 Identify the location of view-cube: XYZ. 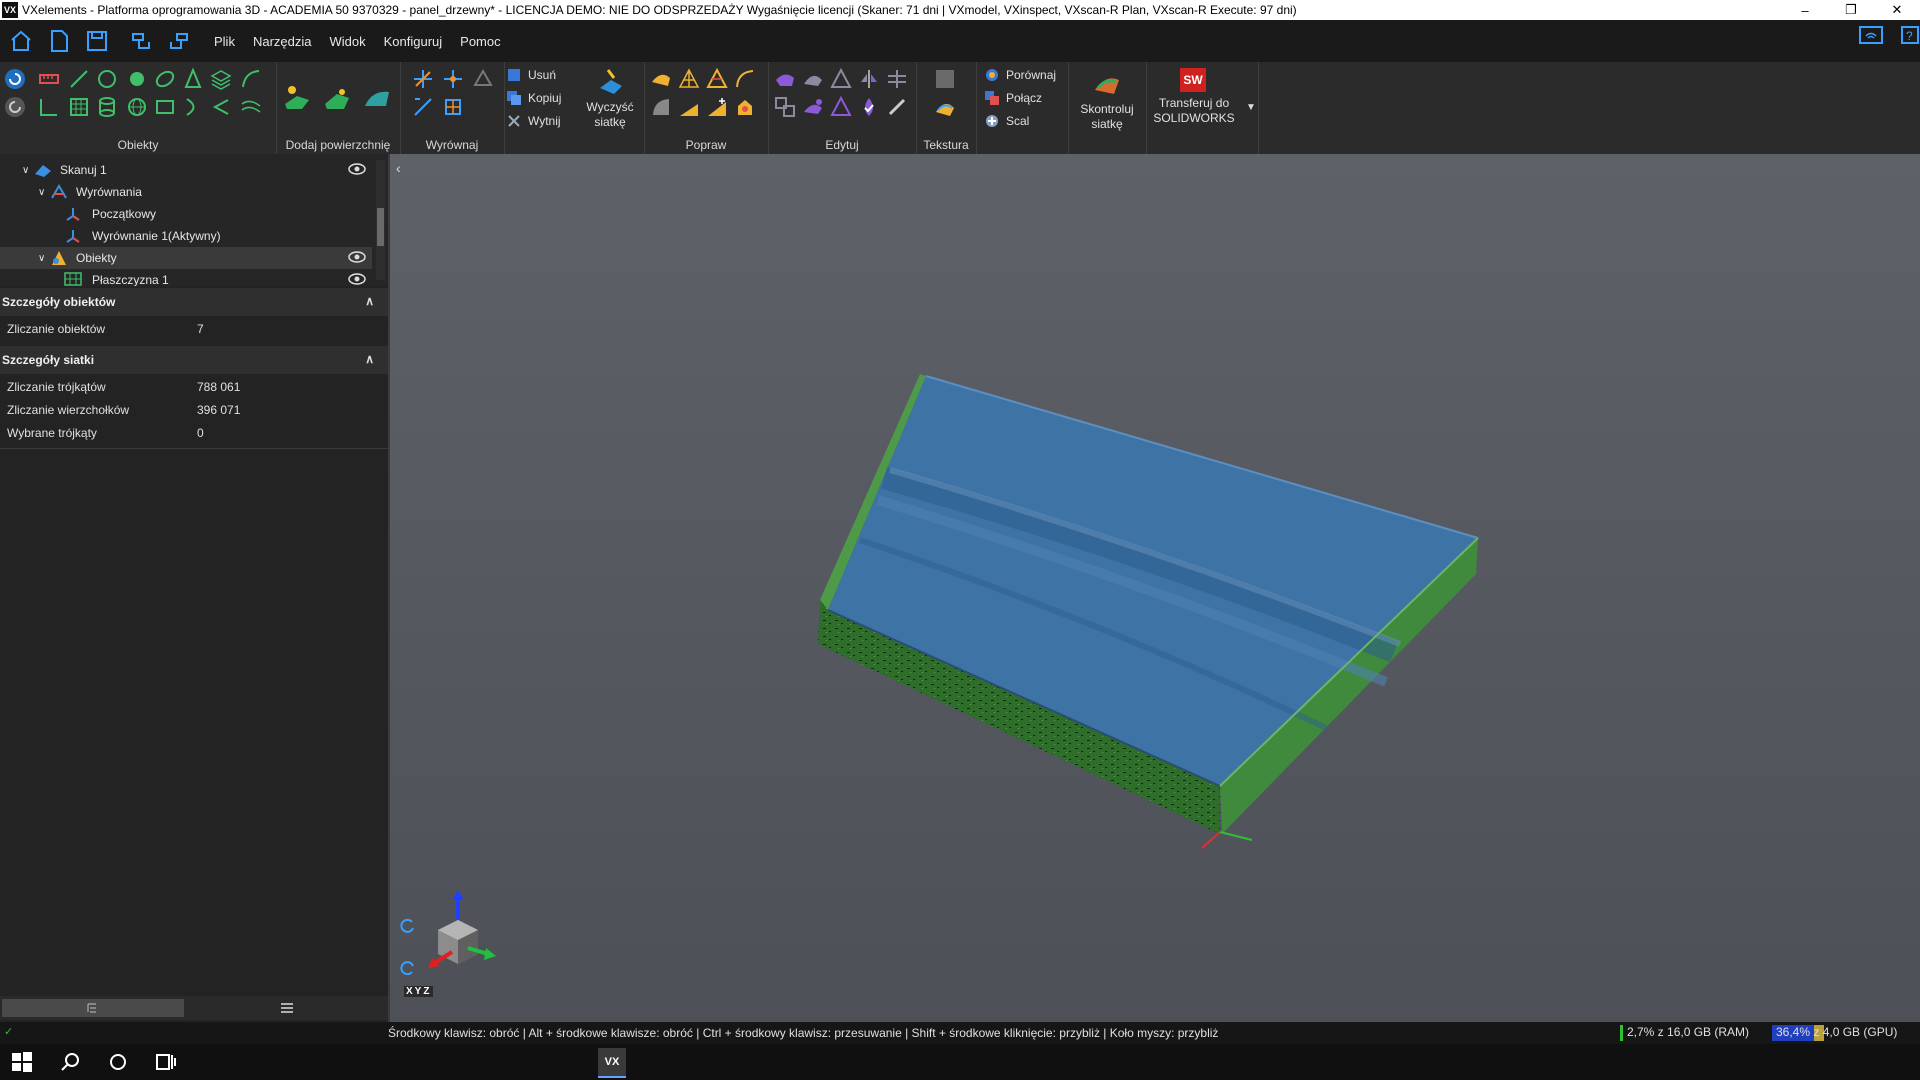
(450, 945).